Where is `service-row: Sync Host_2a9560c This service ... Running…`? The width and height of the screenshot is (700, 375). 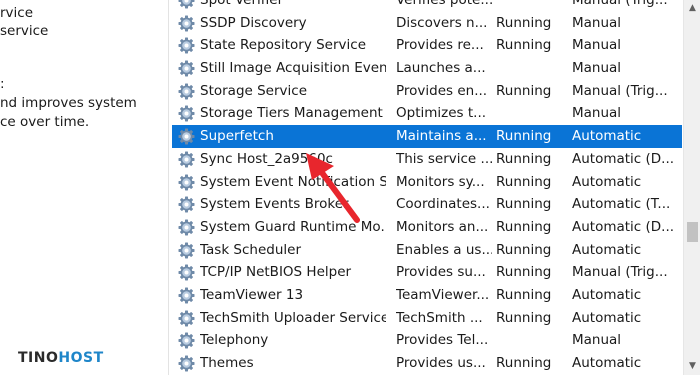
service-row: Sync Host_2a9560c This service ... Running… is located at coordinates (427, 159).